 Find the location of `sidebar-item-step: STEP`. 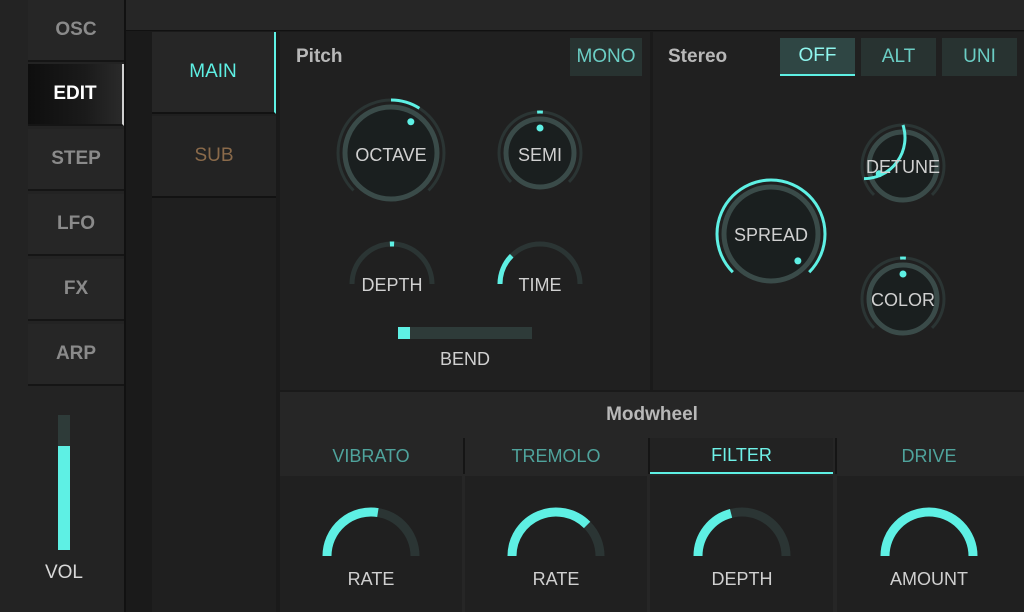

sidebar-item-step: STEP is located at coordinates (76, 160).